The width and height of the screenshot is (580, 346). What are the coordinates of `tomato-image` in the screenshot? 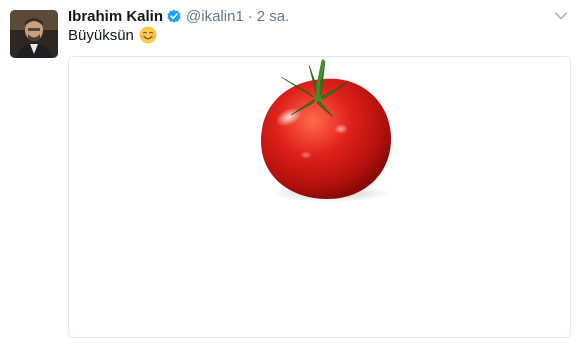 It's located at (326, 131).